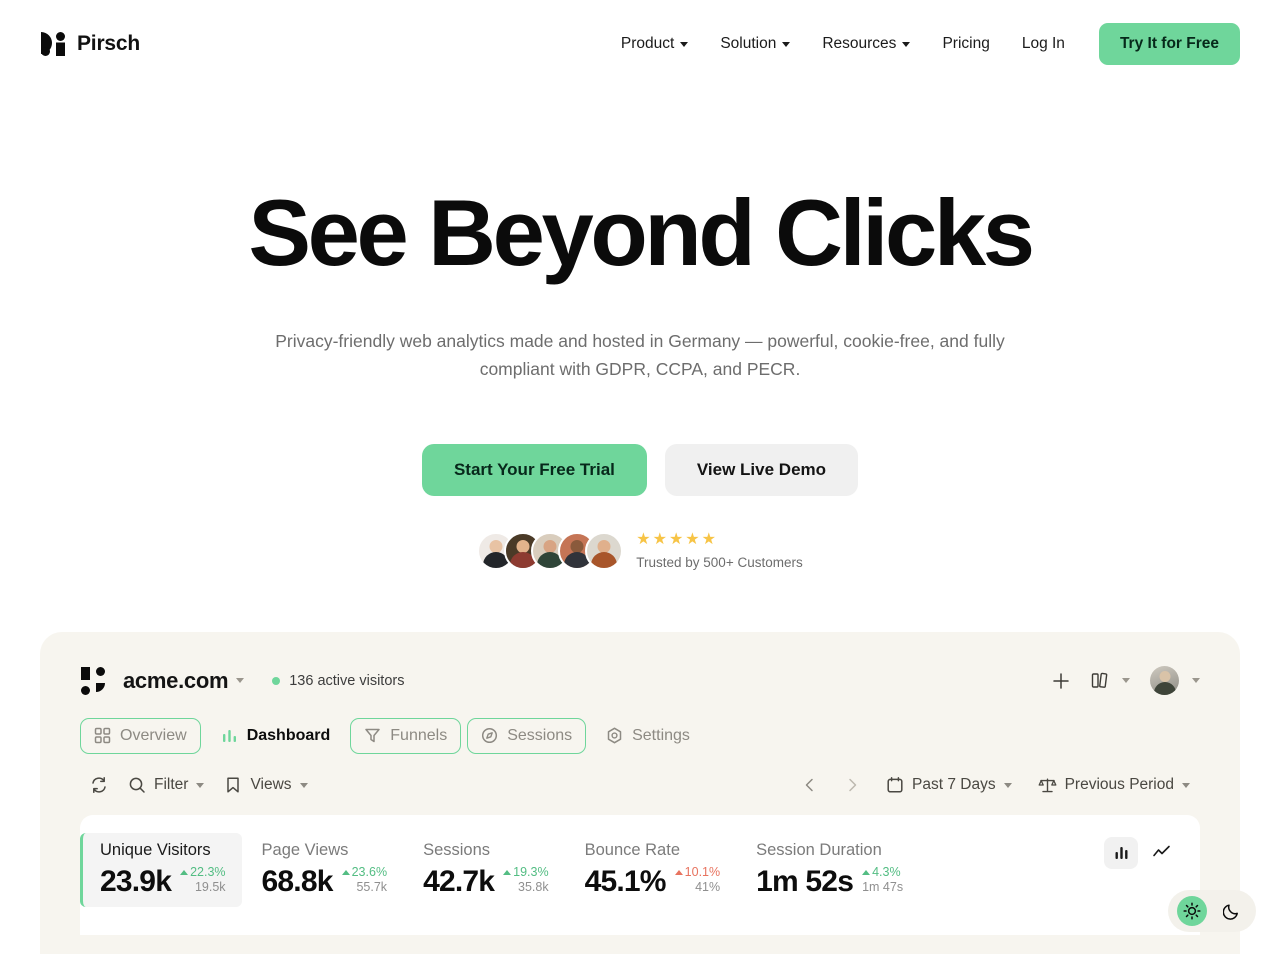 The height and width of the screenshot is (960, 1280). Describe the element at coordinates (852, 785) in the screenshot. I see `next-range-button` at that location.